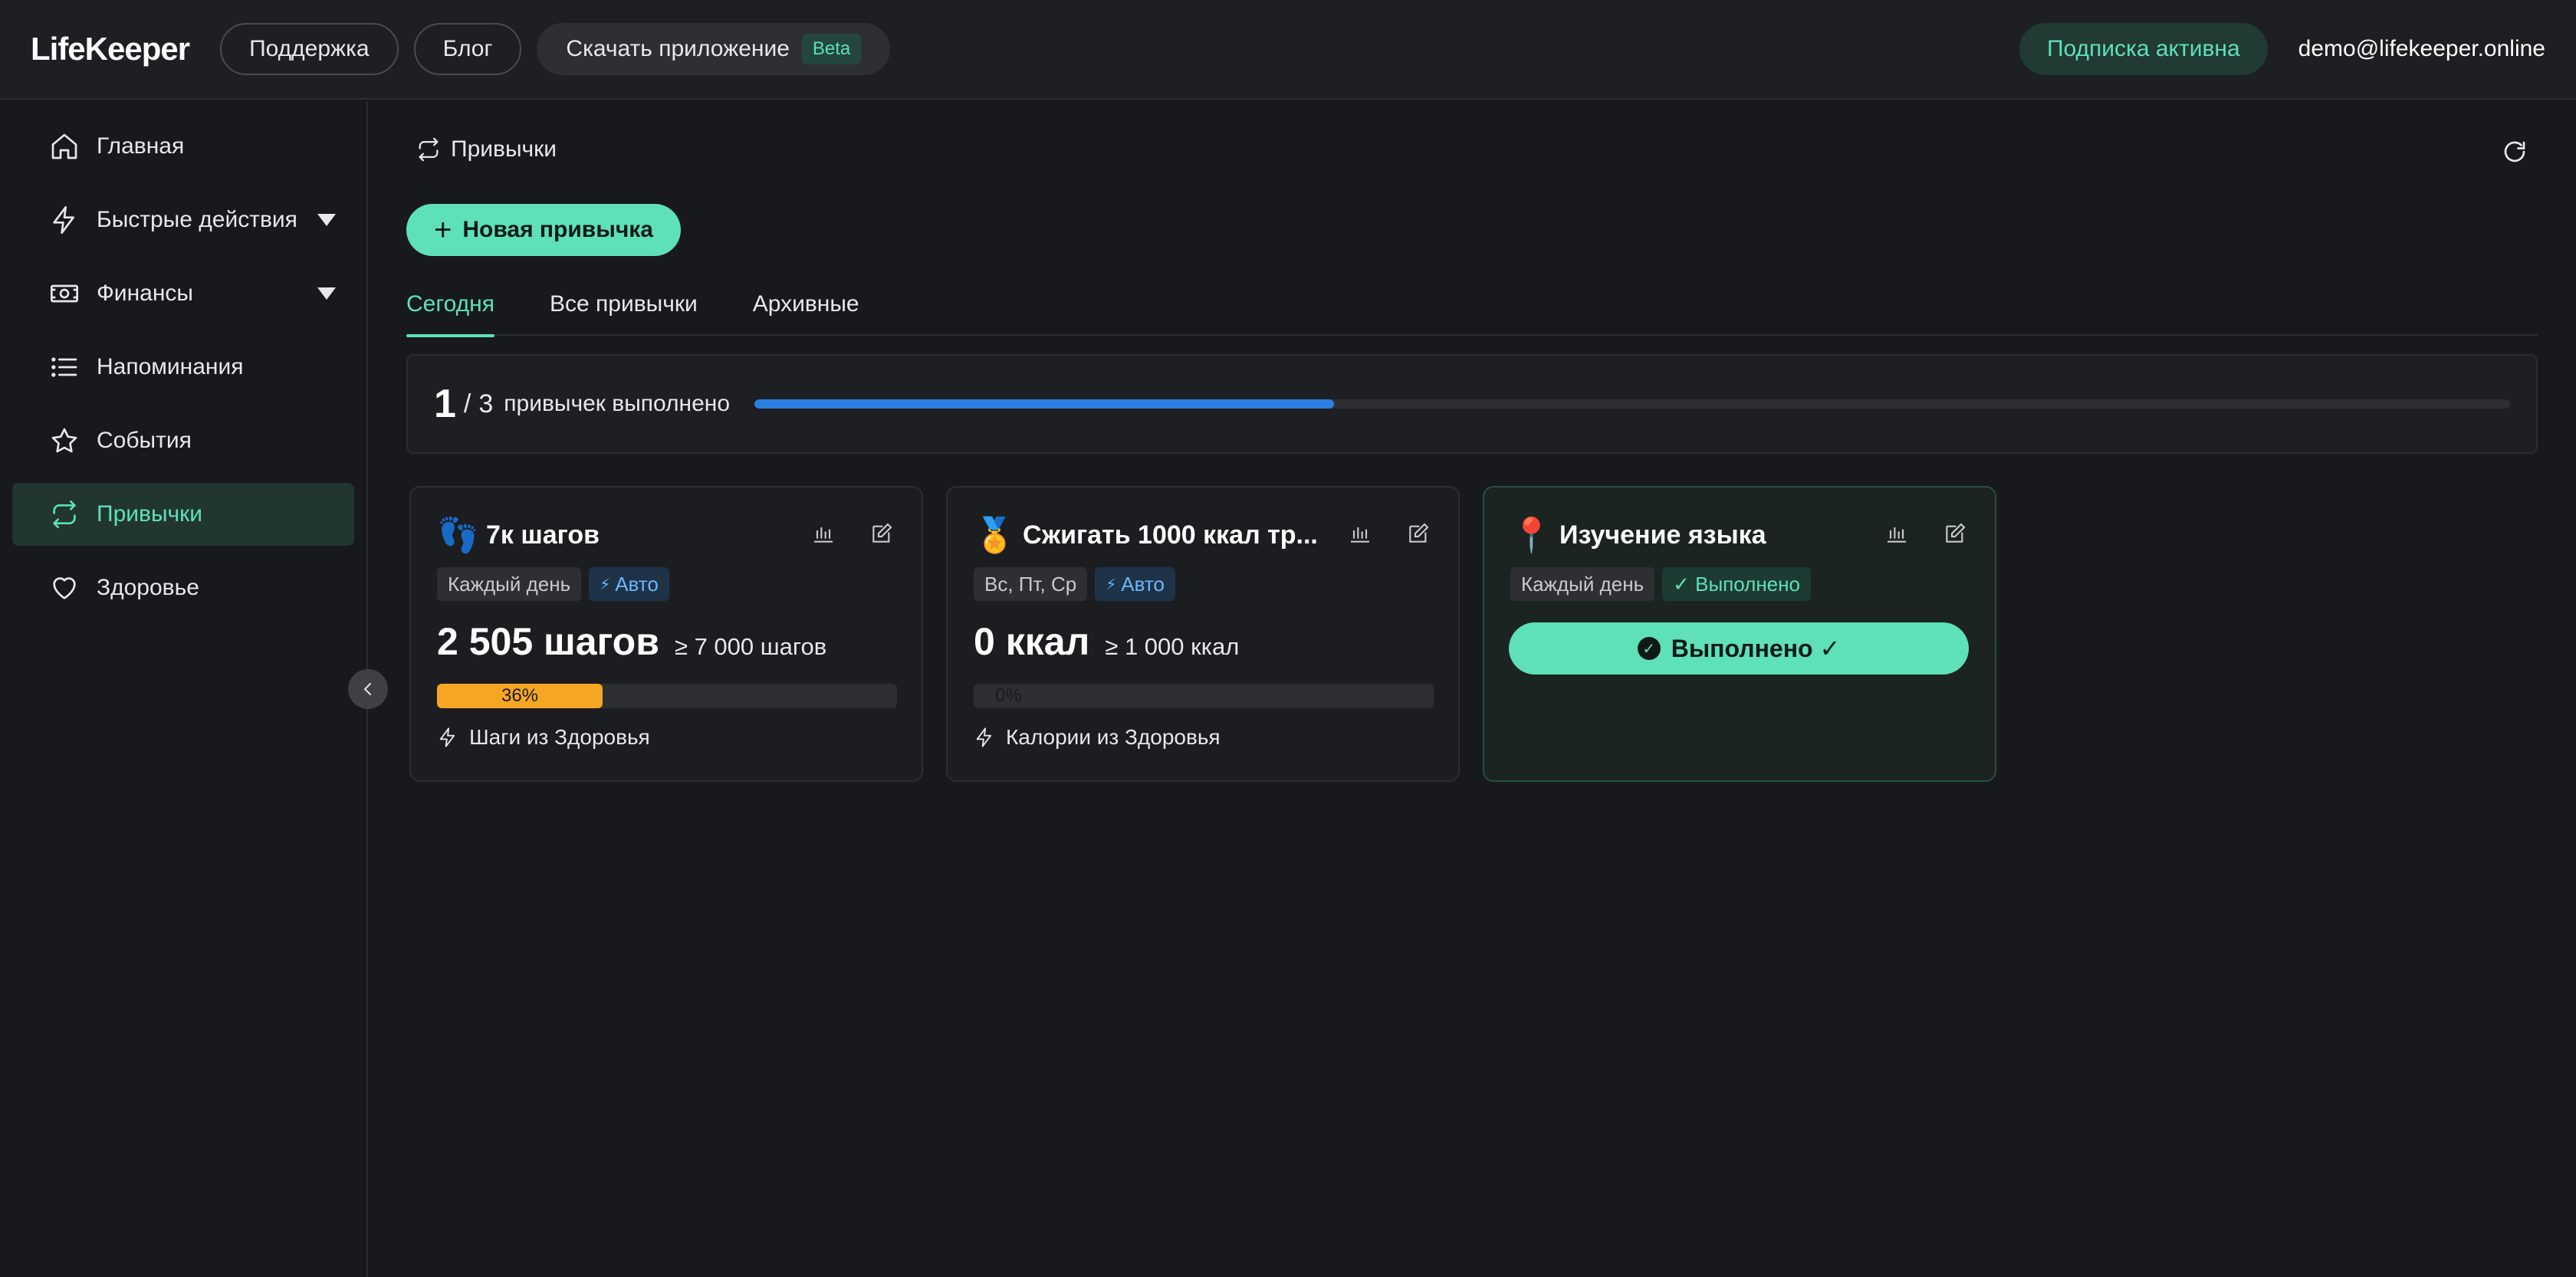 The height and width of the screenshot is (1277, 2576). Describe the element at coordinates (548, 641) in the screenshot. I see `habit-current-value: 2 505 шагов` at that location.